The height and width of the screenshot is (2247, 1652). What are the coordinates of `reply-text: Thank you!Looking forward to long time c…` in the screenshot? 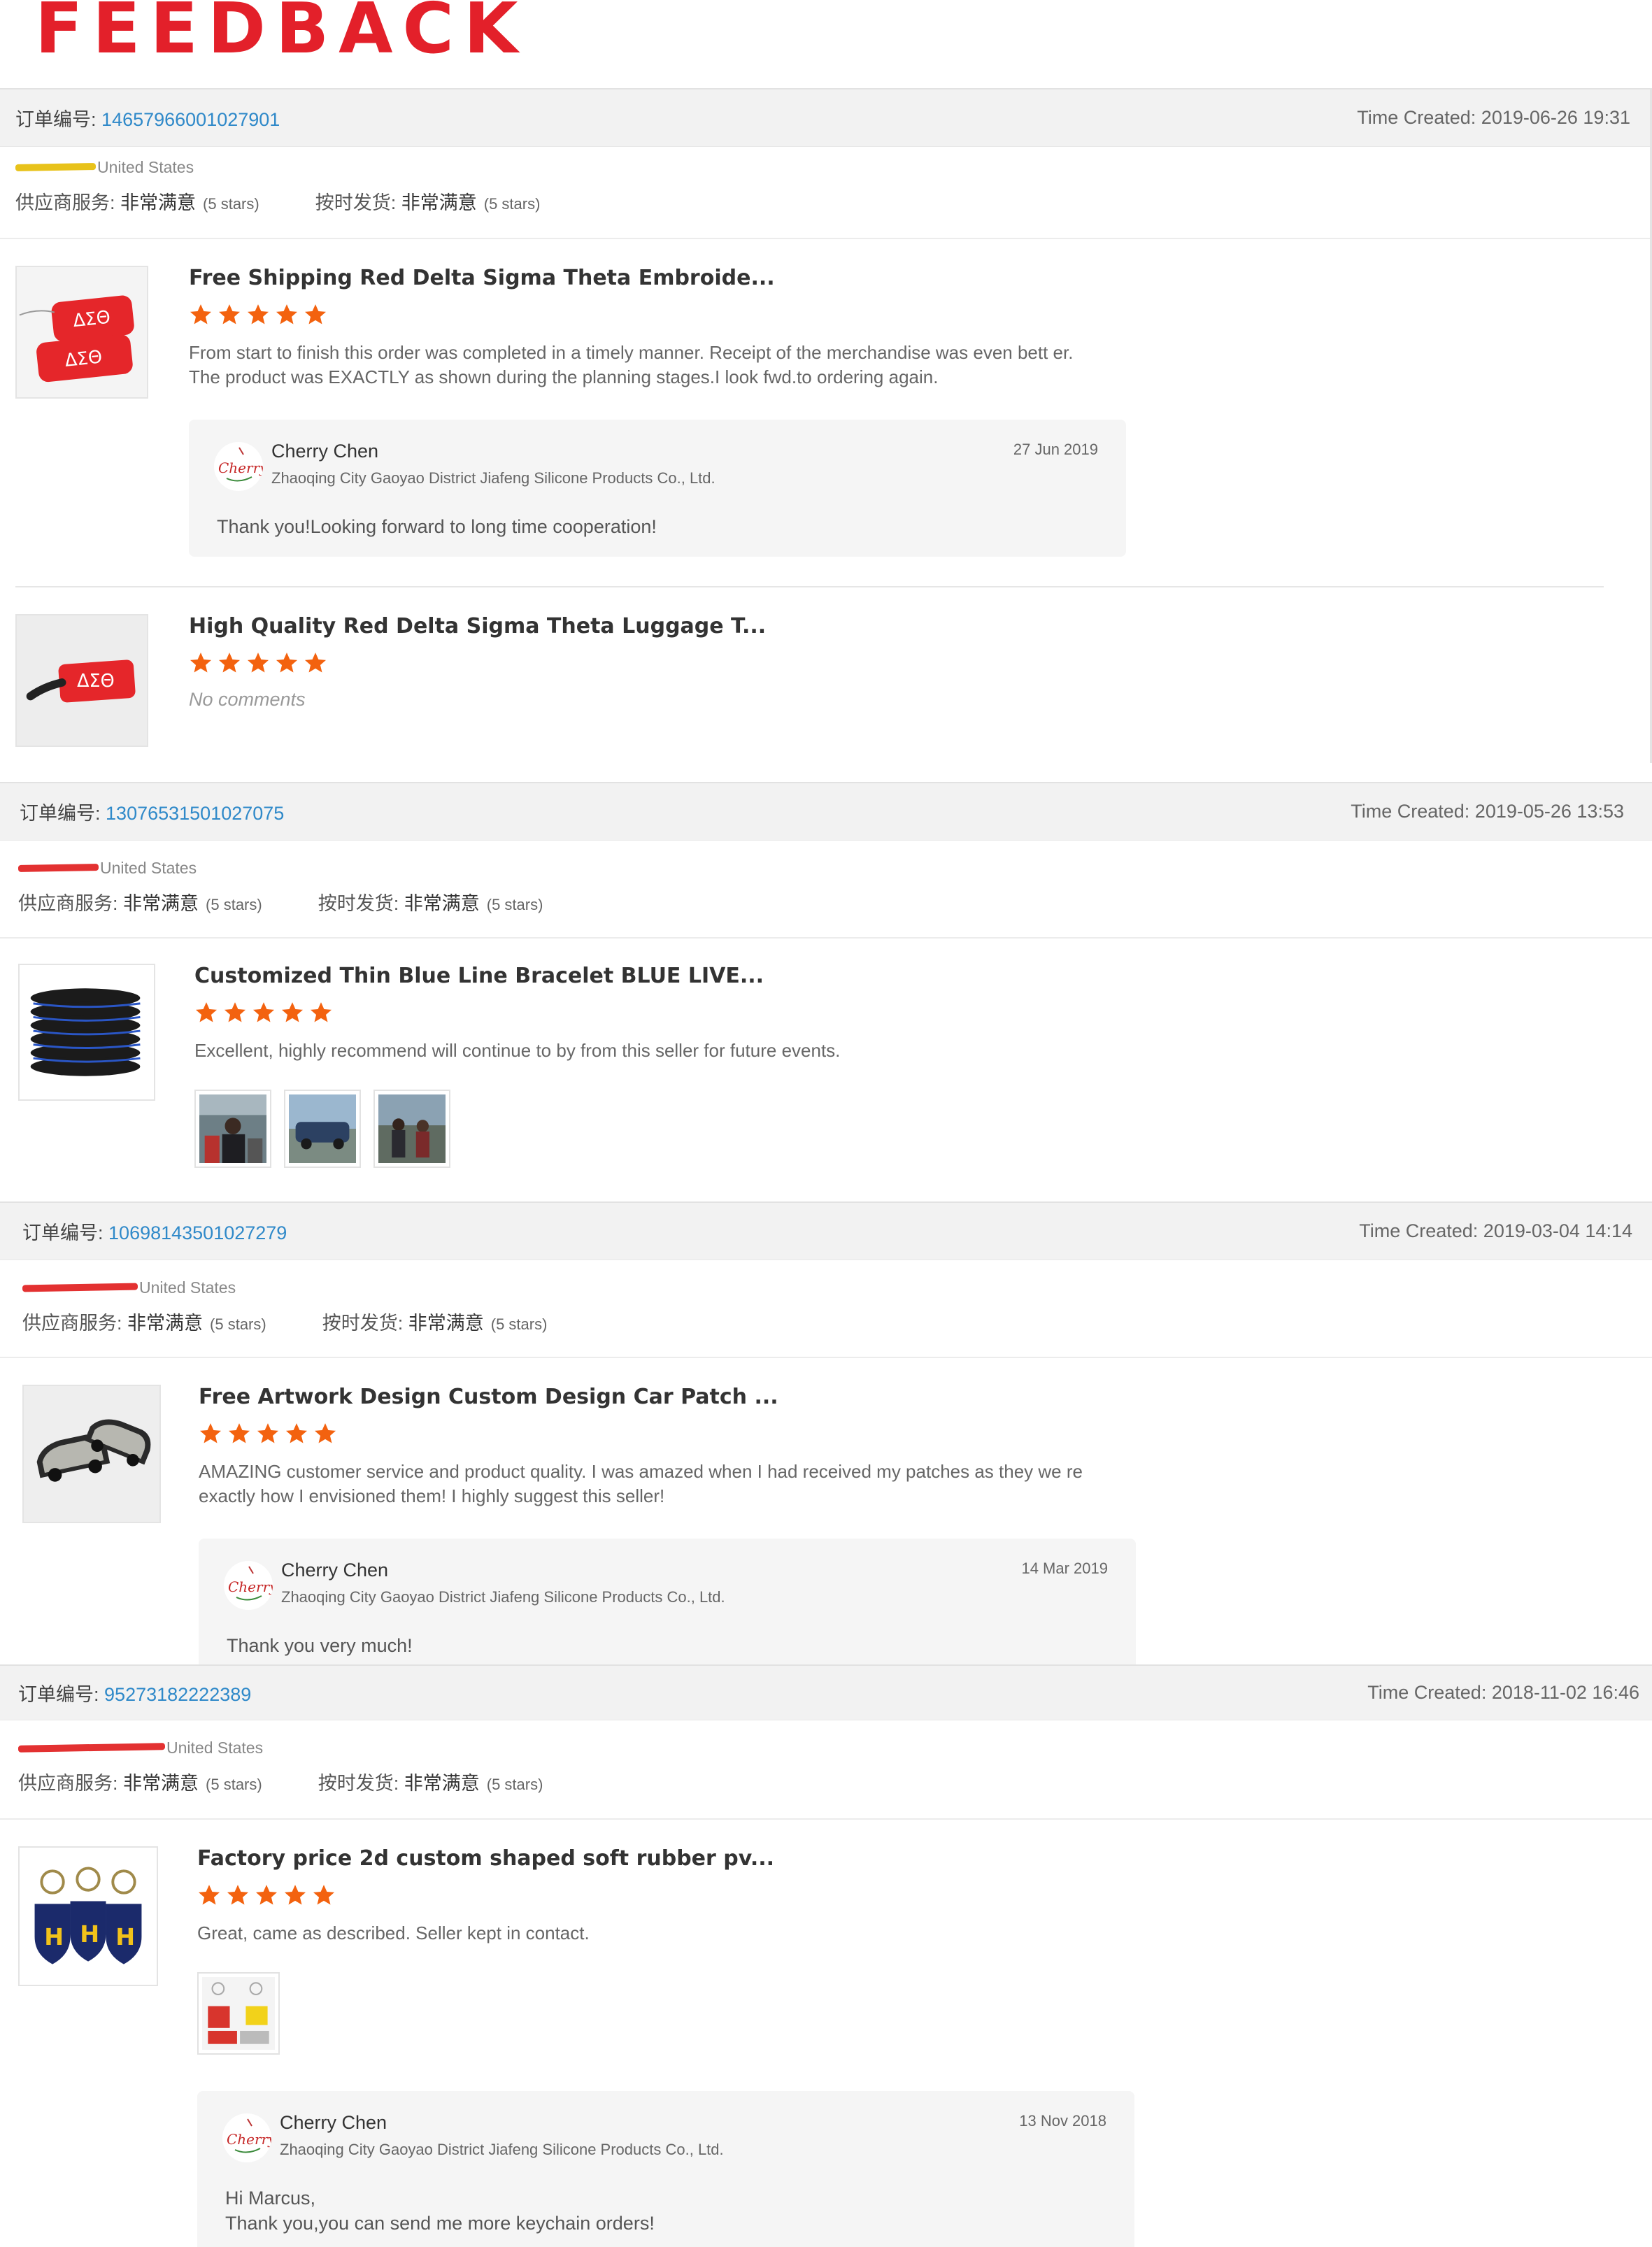 It's located at (437, 526).